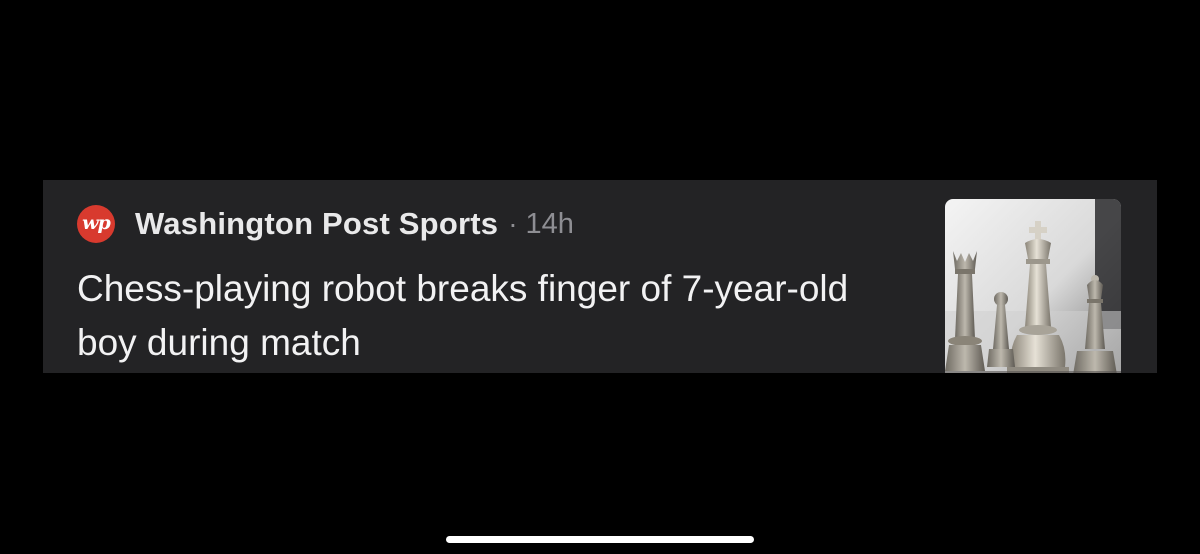 The image size is (1200, 554). I want to click on washington-post-logo-icon: wp, so click(96, 224).